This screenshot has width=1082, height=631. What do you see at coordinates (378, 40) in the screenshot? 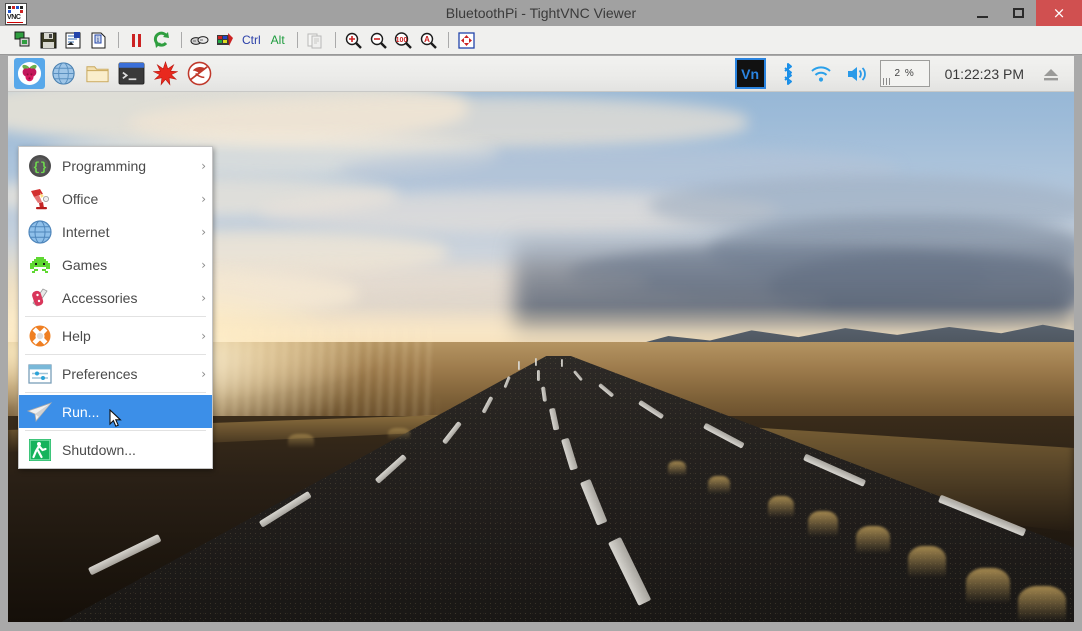
I see `zoom-out-icon` at bounding box center [378, 40].